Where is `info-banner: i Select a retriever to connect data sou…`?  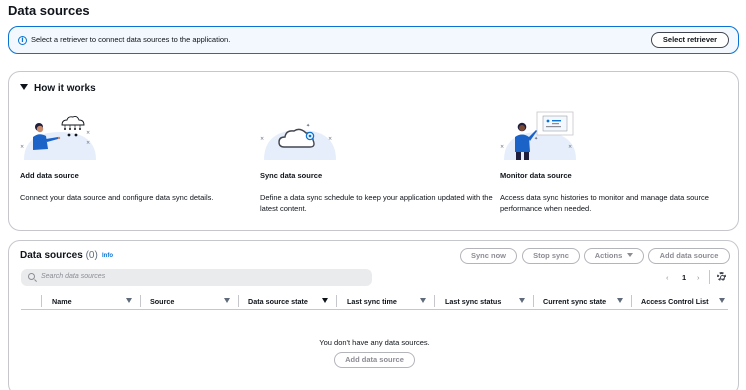
info-banner: i Select a retriever to connect data sou… is located at coordinates (373, 40).